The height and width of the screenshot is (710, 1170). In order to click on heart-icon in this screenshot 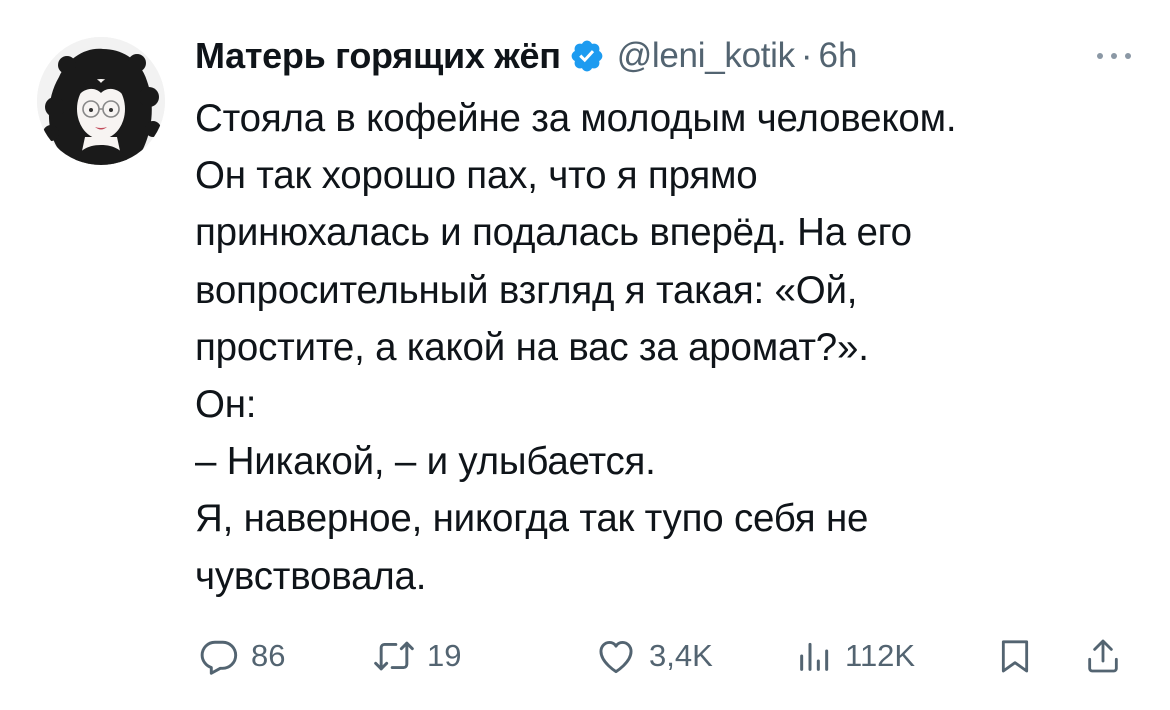, I will do `click(616, 656)`.